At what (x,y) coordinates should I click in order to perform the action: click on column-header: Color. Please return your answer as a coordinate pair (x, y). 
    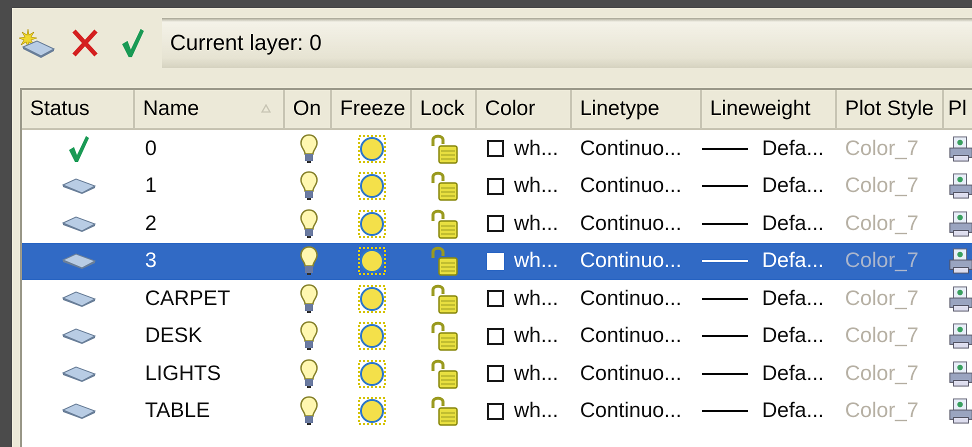
    Looking at the image, I should click on (524, 109).